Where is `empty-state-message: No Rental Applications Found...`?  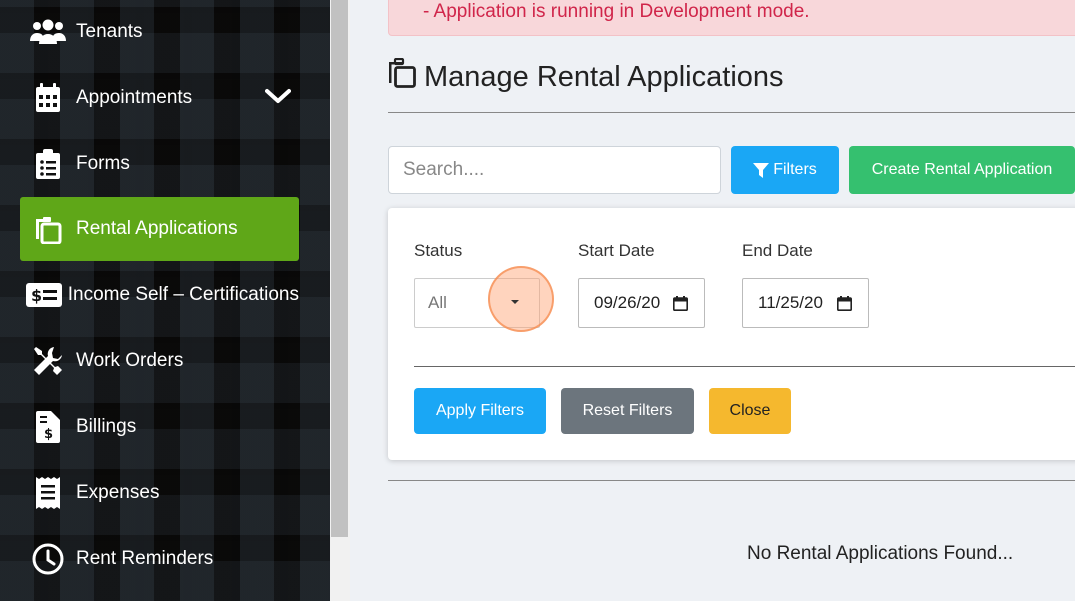 empty-state-message: No Rental Applications Found... is located at coordinates (880, 553).